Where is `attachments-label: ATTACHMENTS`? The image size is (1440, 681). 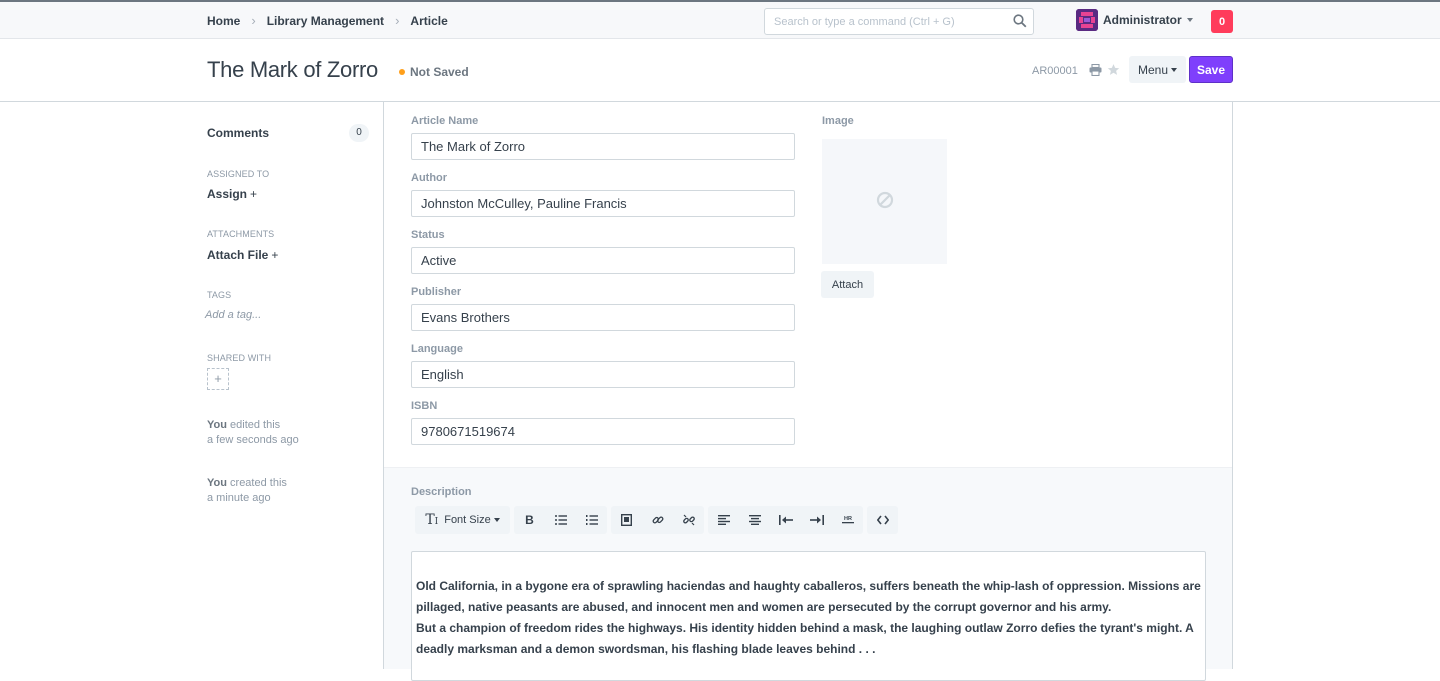
attachments-label: ATTACHMENTS is located at coordinates (241, 234).